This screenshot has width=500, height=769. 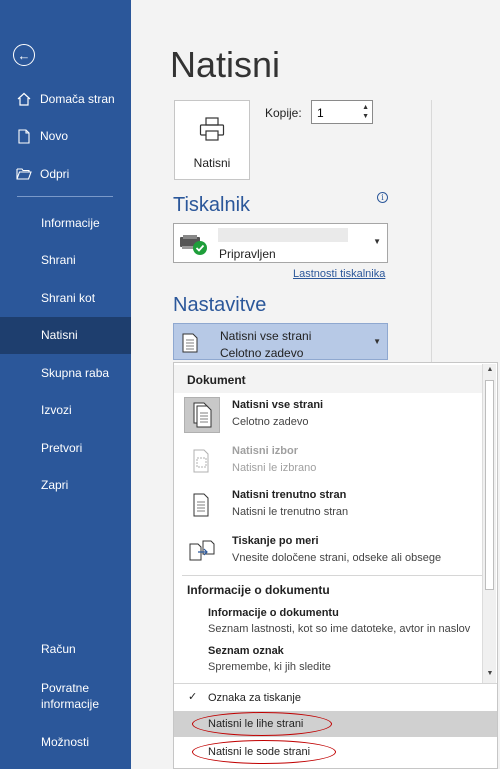 What do you see at coordinates (283, 113) in the screenshot?
I see `copies-label: Kopije:` at bounding box center [283, 113].